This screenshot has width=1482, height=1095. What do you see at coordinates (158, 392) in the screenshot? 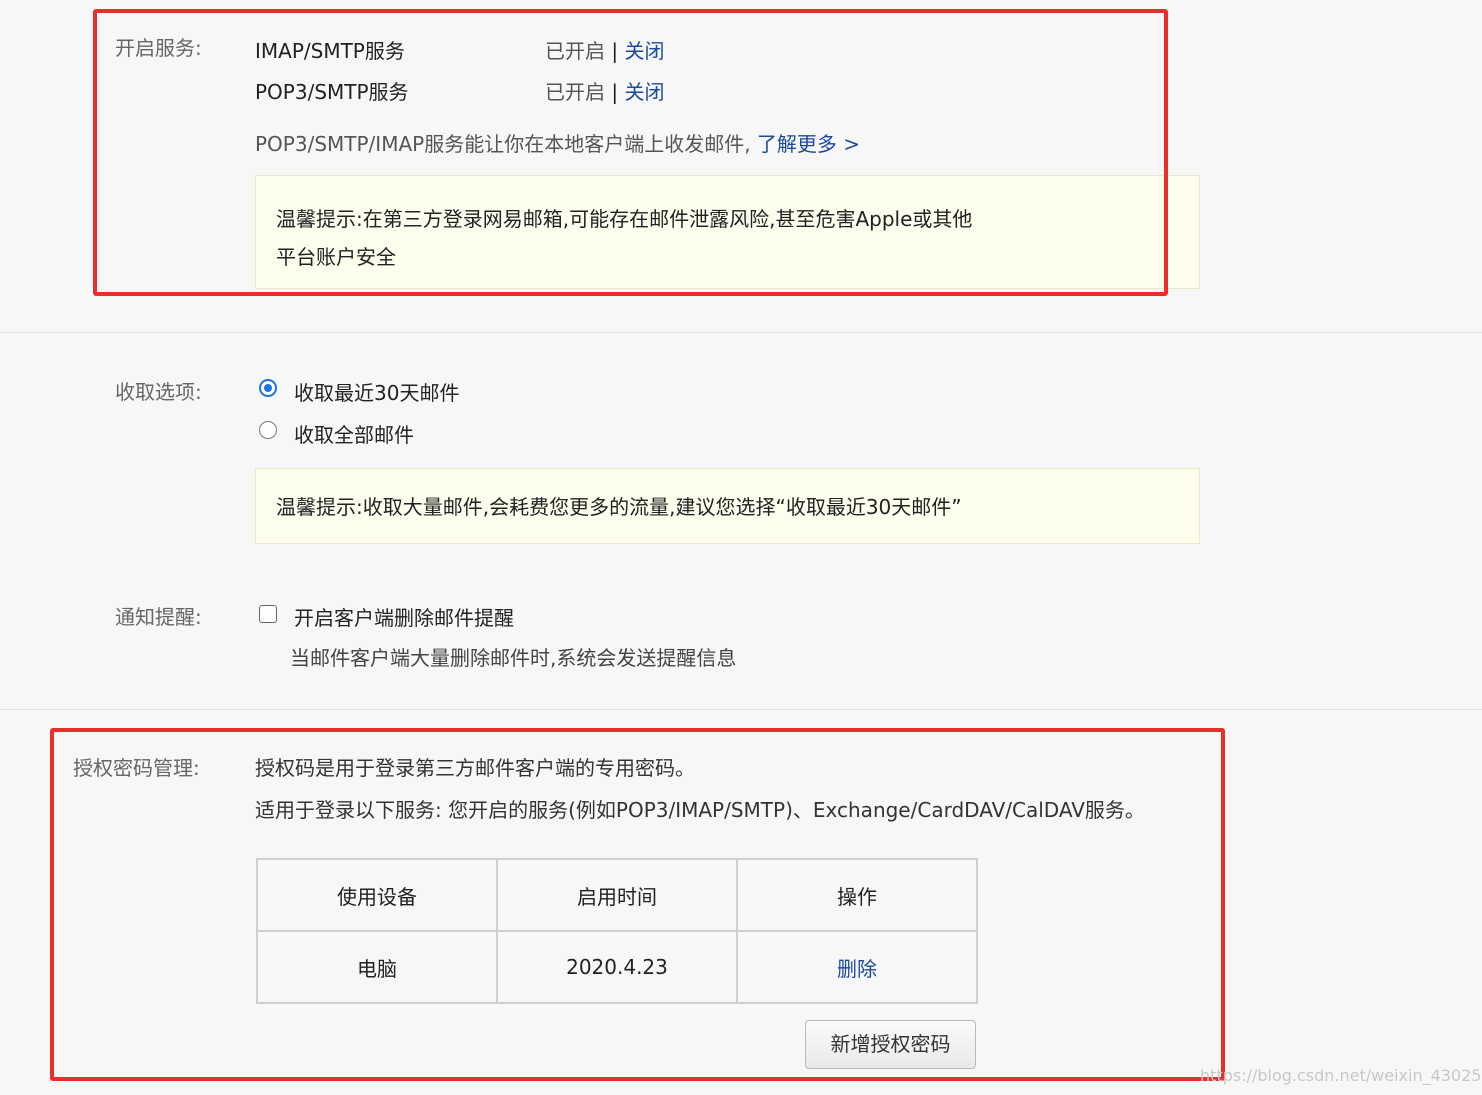
I see `fetch-label: 收取选项:` at bounding box center [158, 392].